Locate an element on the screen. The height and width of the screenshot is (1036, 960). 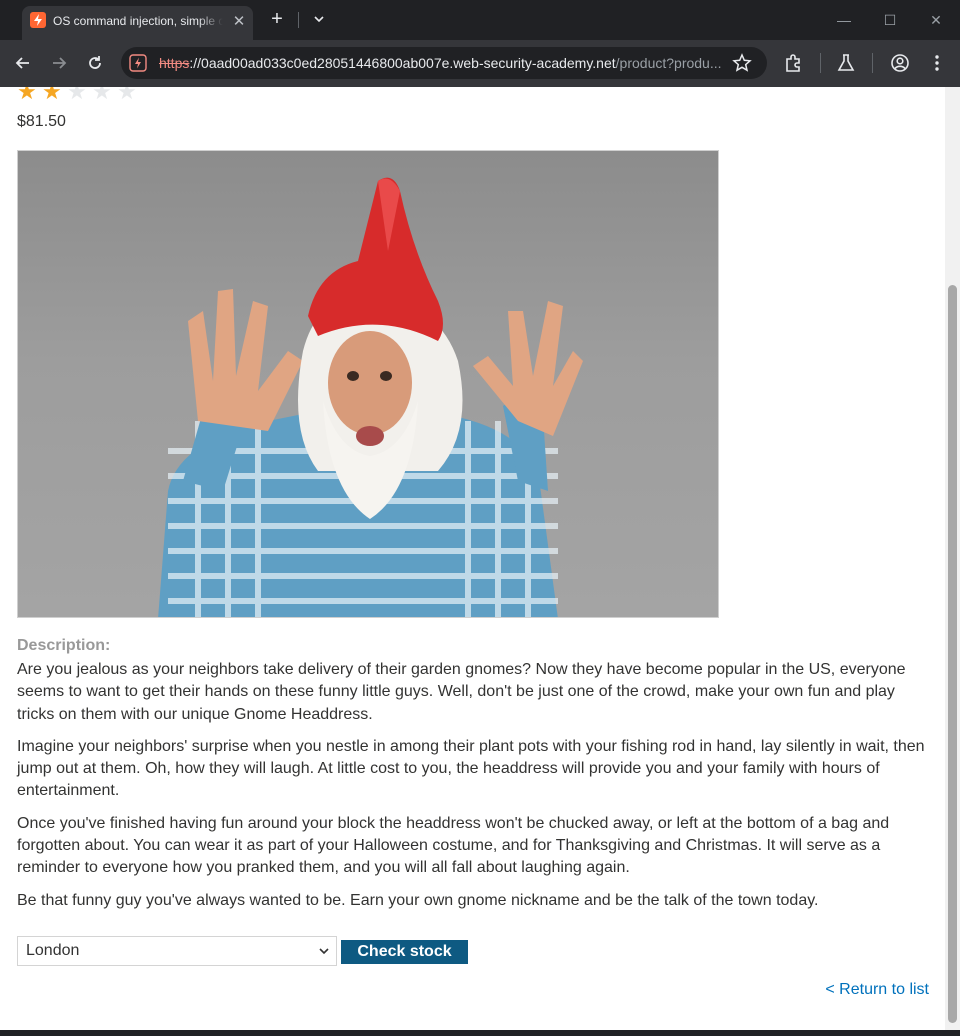
chevron-down-icon is located at coordinates (324, 956).